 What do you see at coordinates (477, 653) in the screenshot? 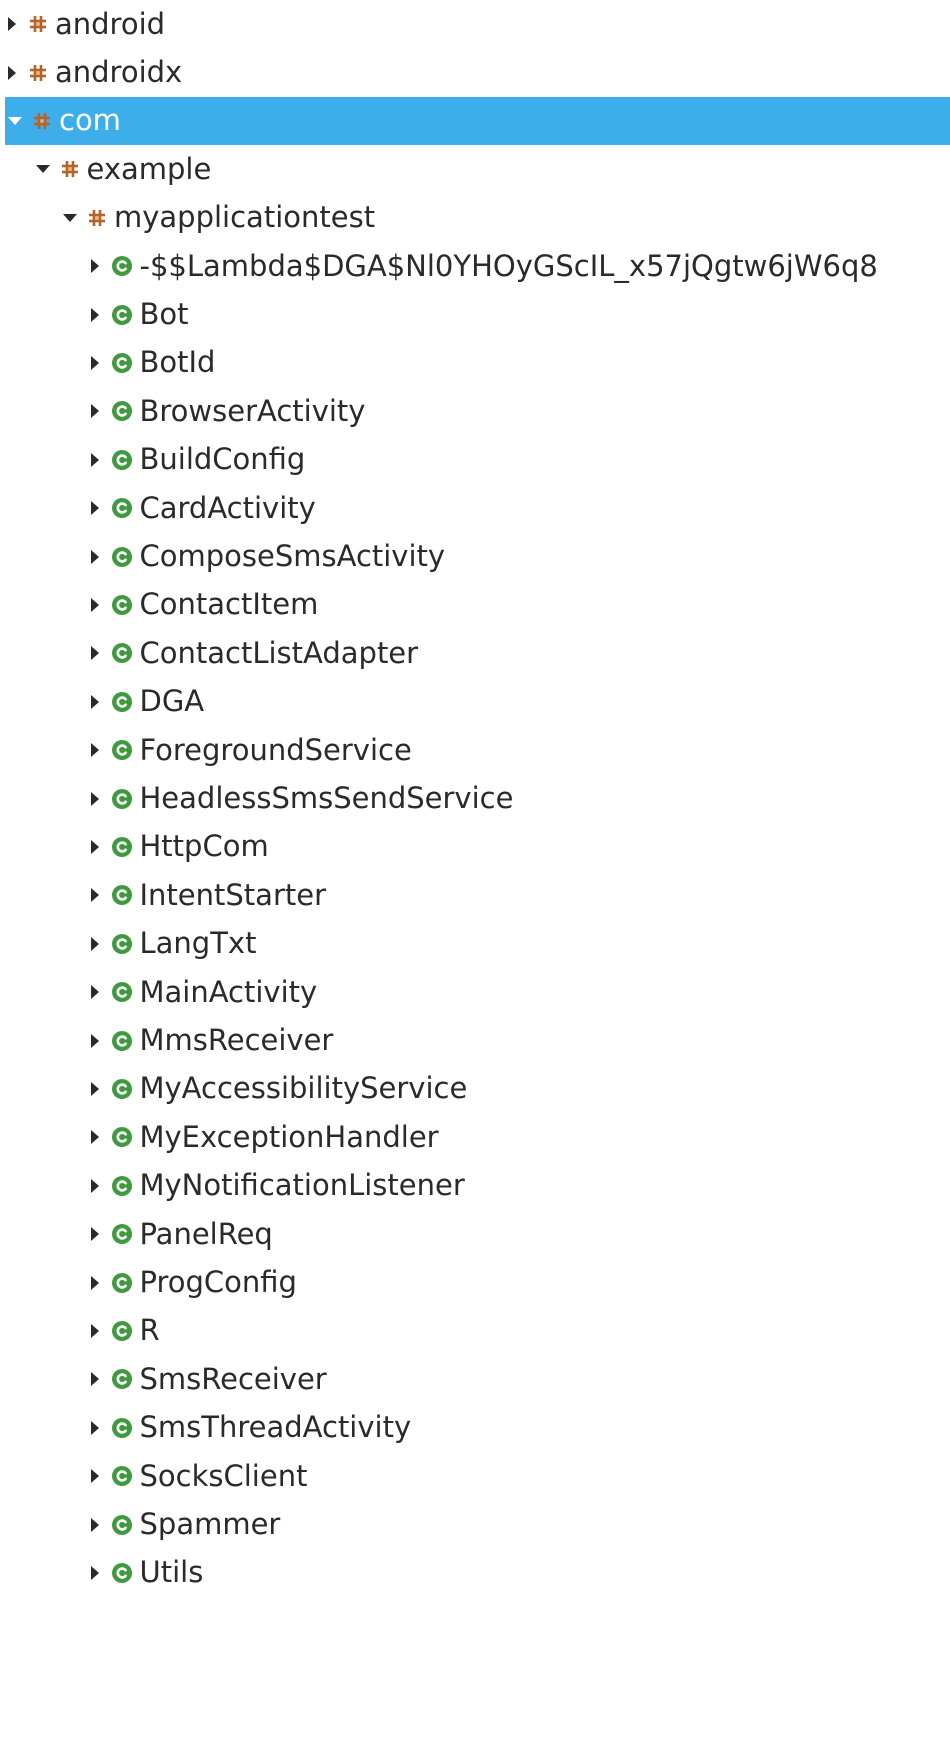
I see `tree-class-row: ContactListAdapter` at bounding box center [477, 653].